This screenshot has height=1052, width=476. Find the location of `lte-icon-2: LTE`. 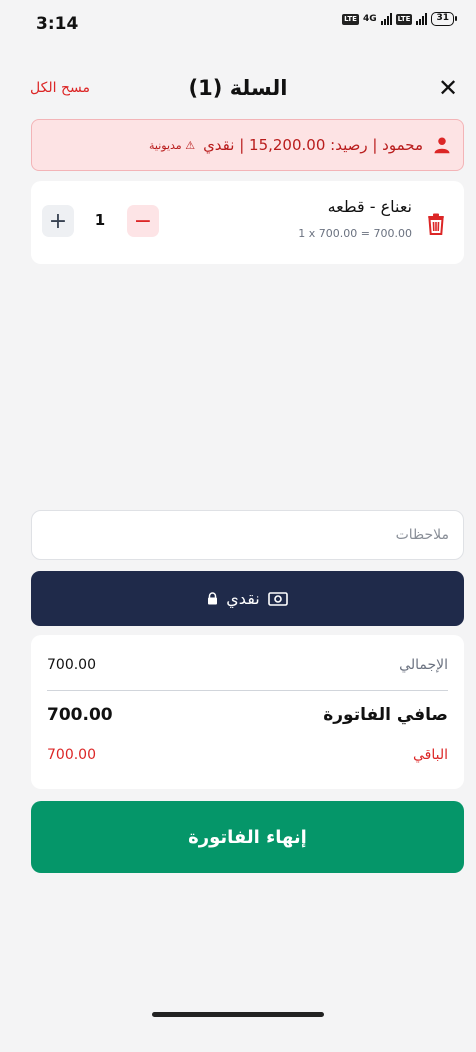

lte-icon-2: LTE is located at coordinates (404, 19).